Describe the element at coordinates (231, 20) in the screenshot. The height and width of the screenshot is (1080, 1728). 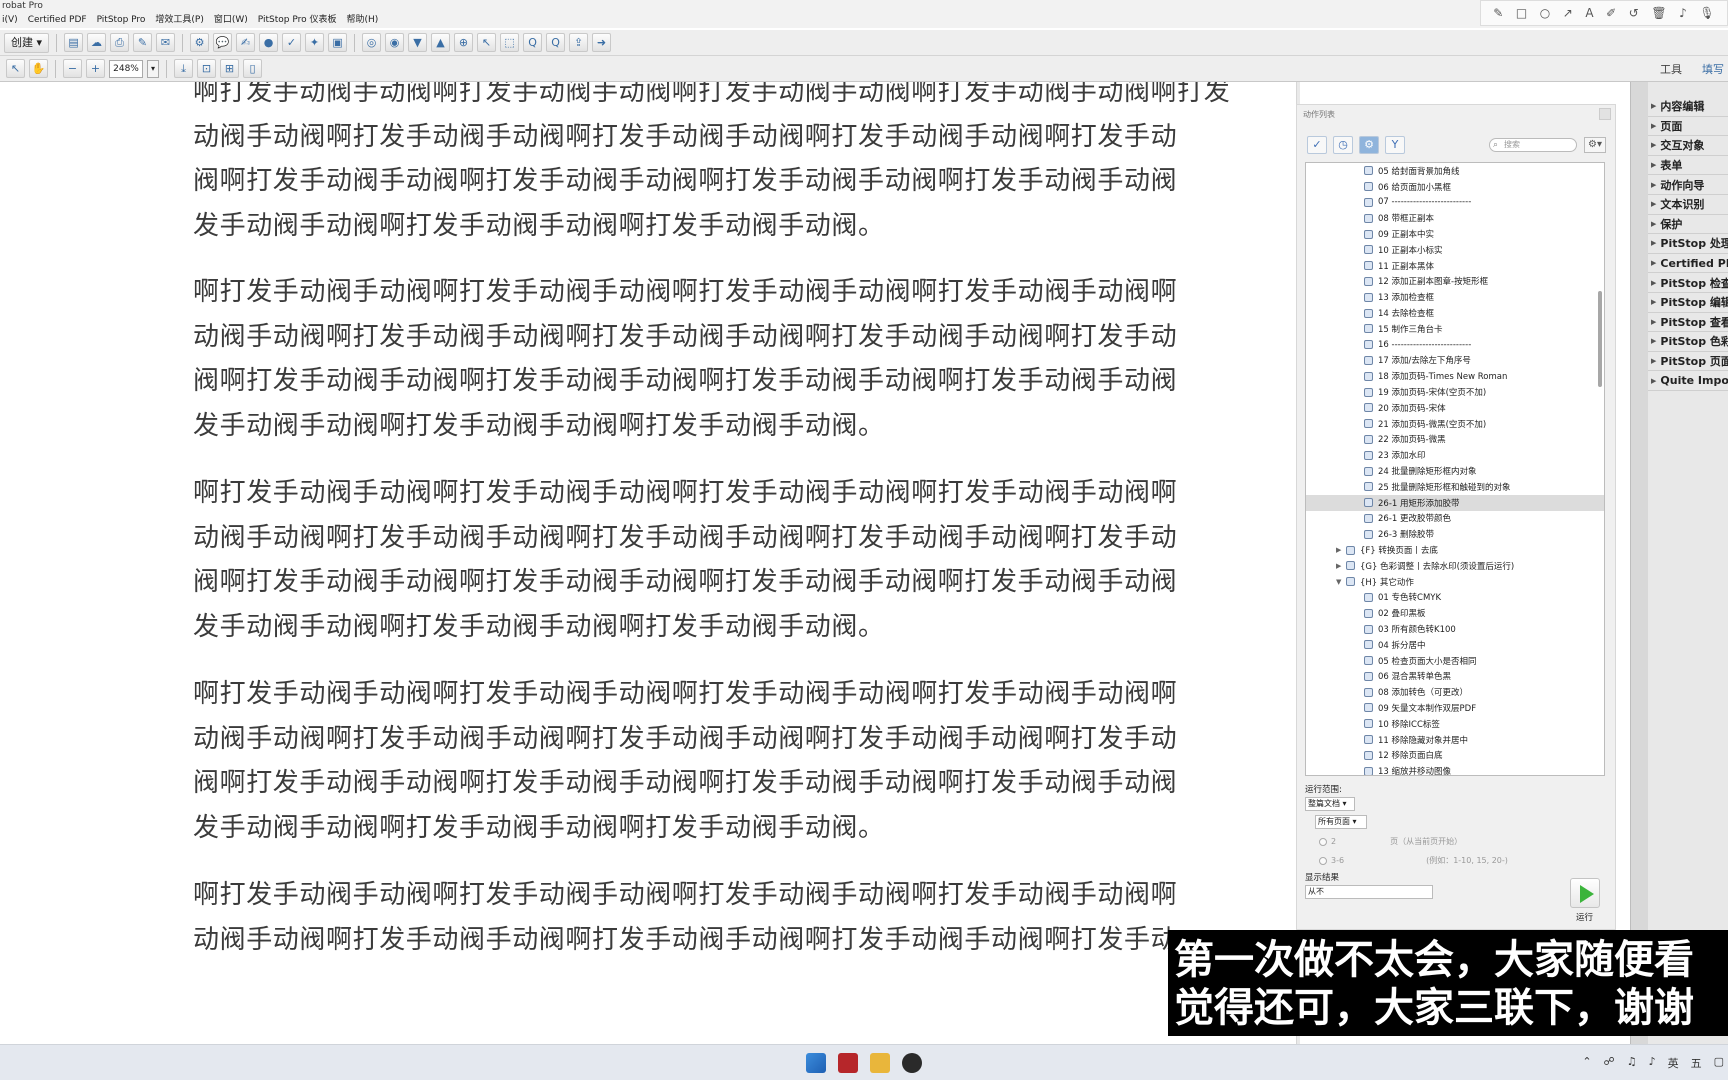
I see `menu-item: 窗口(W)` at that location.